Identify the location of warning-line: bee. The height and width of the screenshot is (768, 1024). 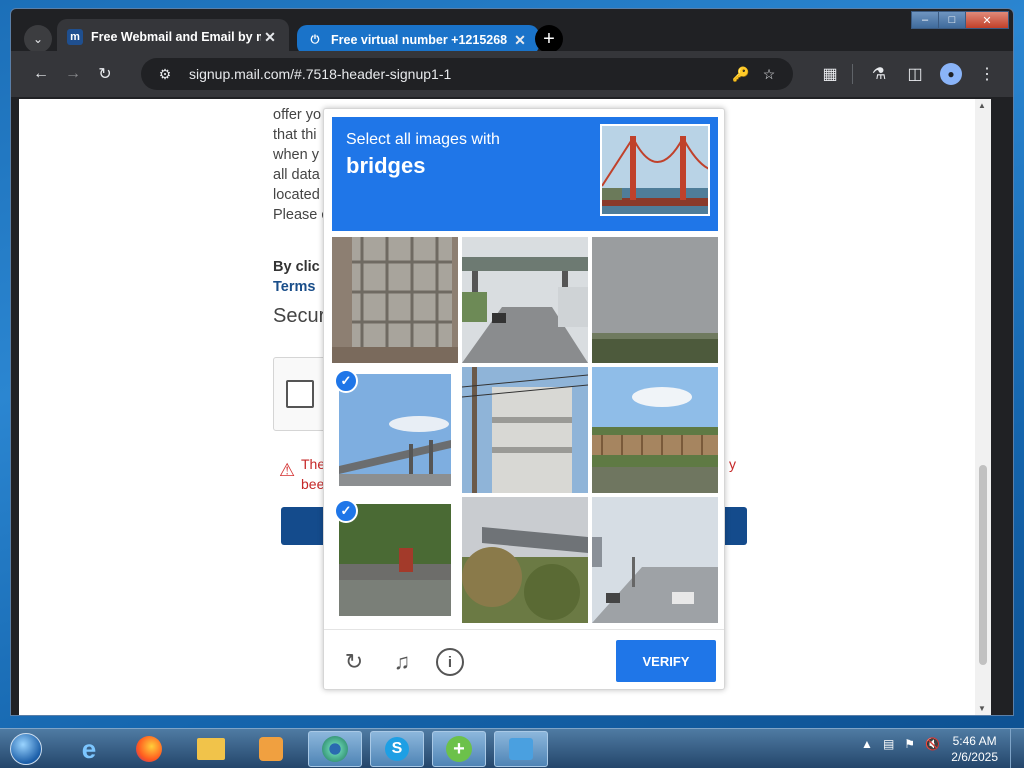
(313, 484).